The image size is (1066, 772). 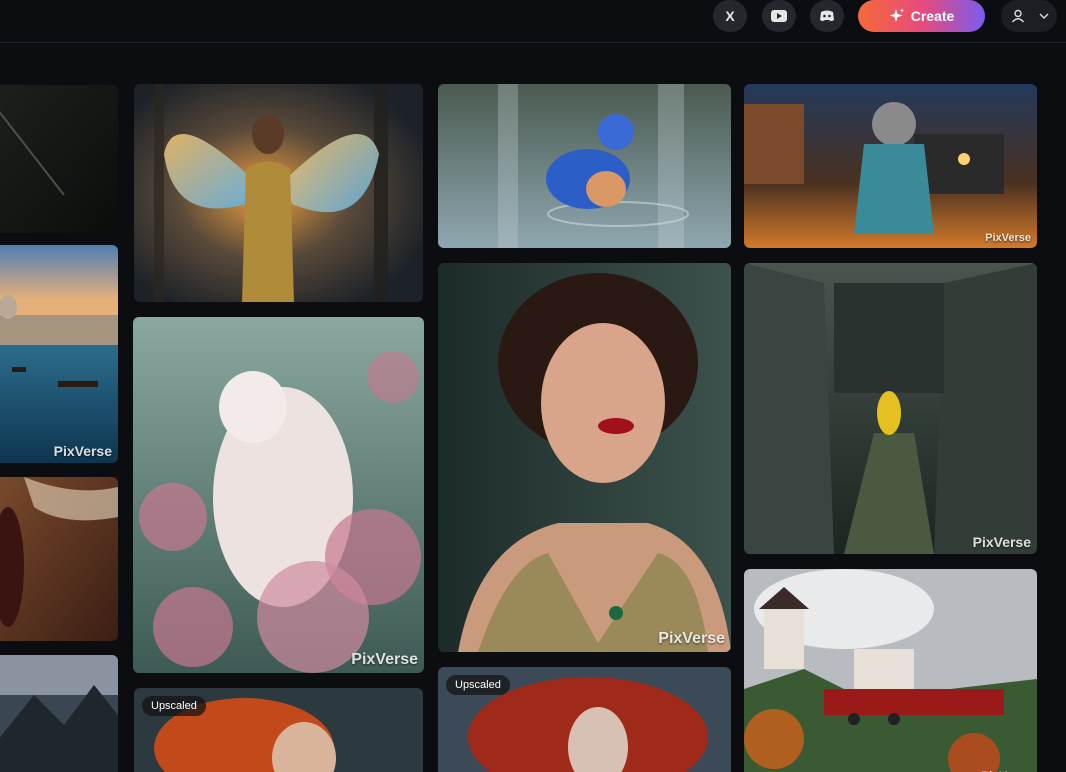 I want to click on chevron-down-icon, so click(x=1044, y=16).